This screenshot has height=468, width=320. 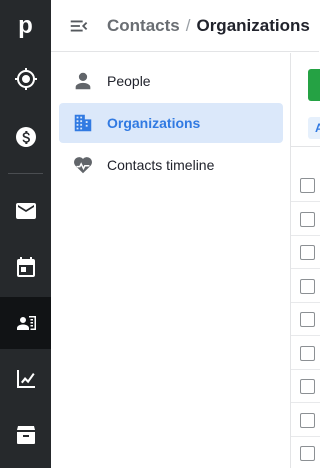 What do you see at coordinates (314, 85) in the screenshot?
I see `add-organization-button` at bounding box center [314, 85].